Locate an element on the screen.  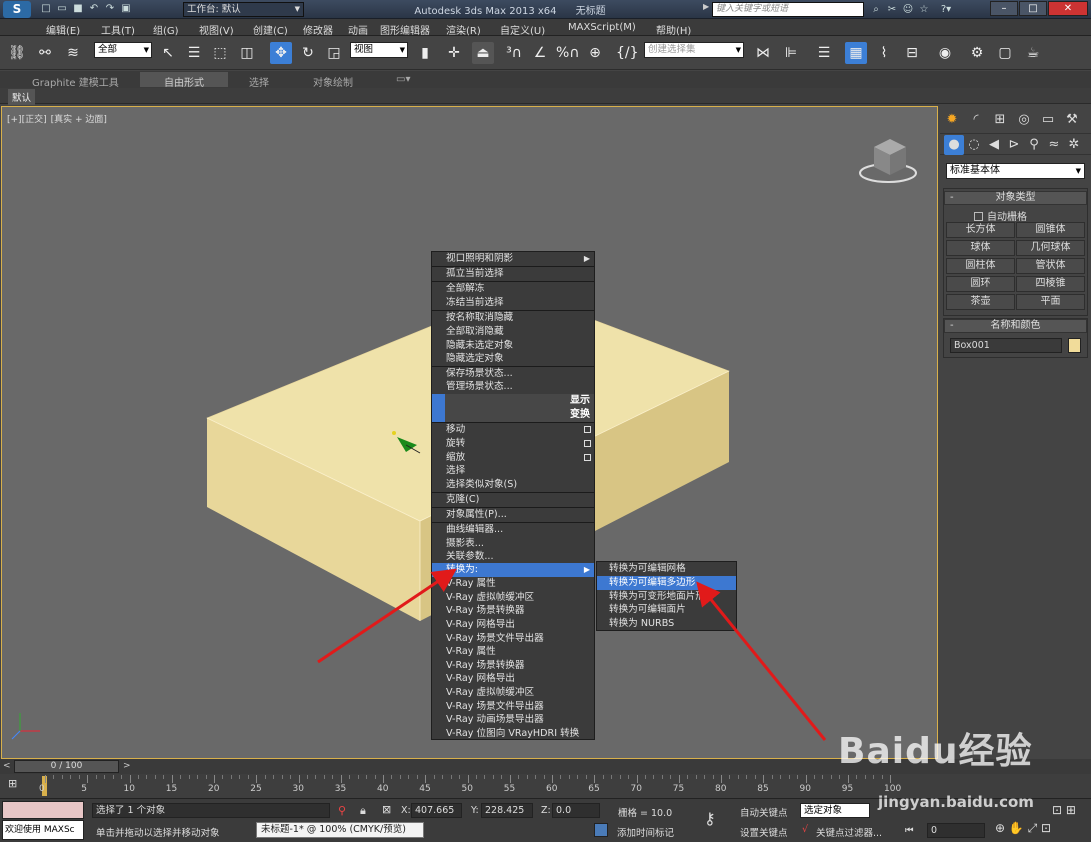
object-name-input: Box001 is located at coordinates (1006, 345).